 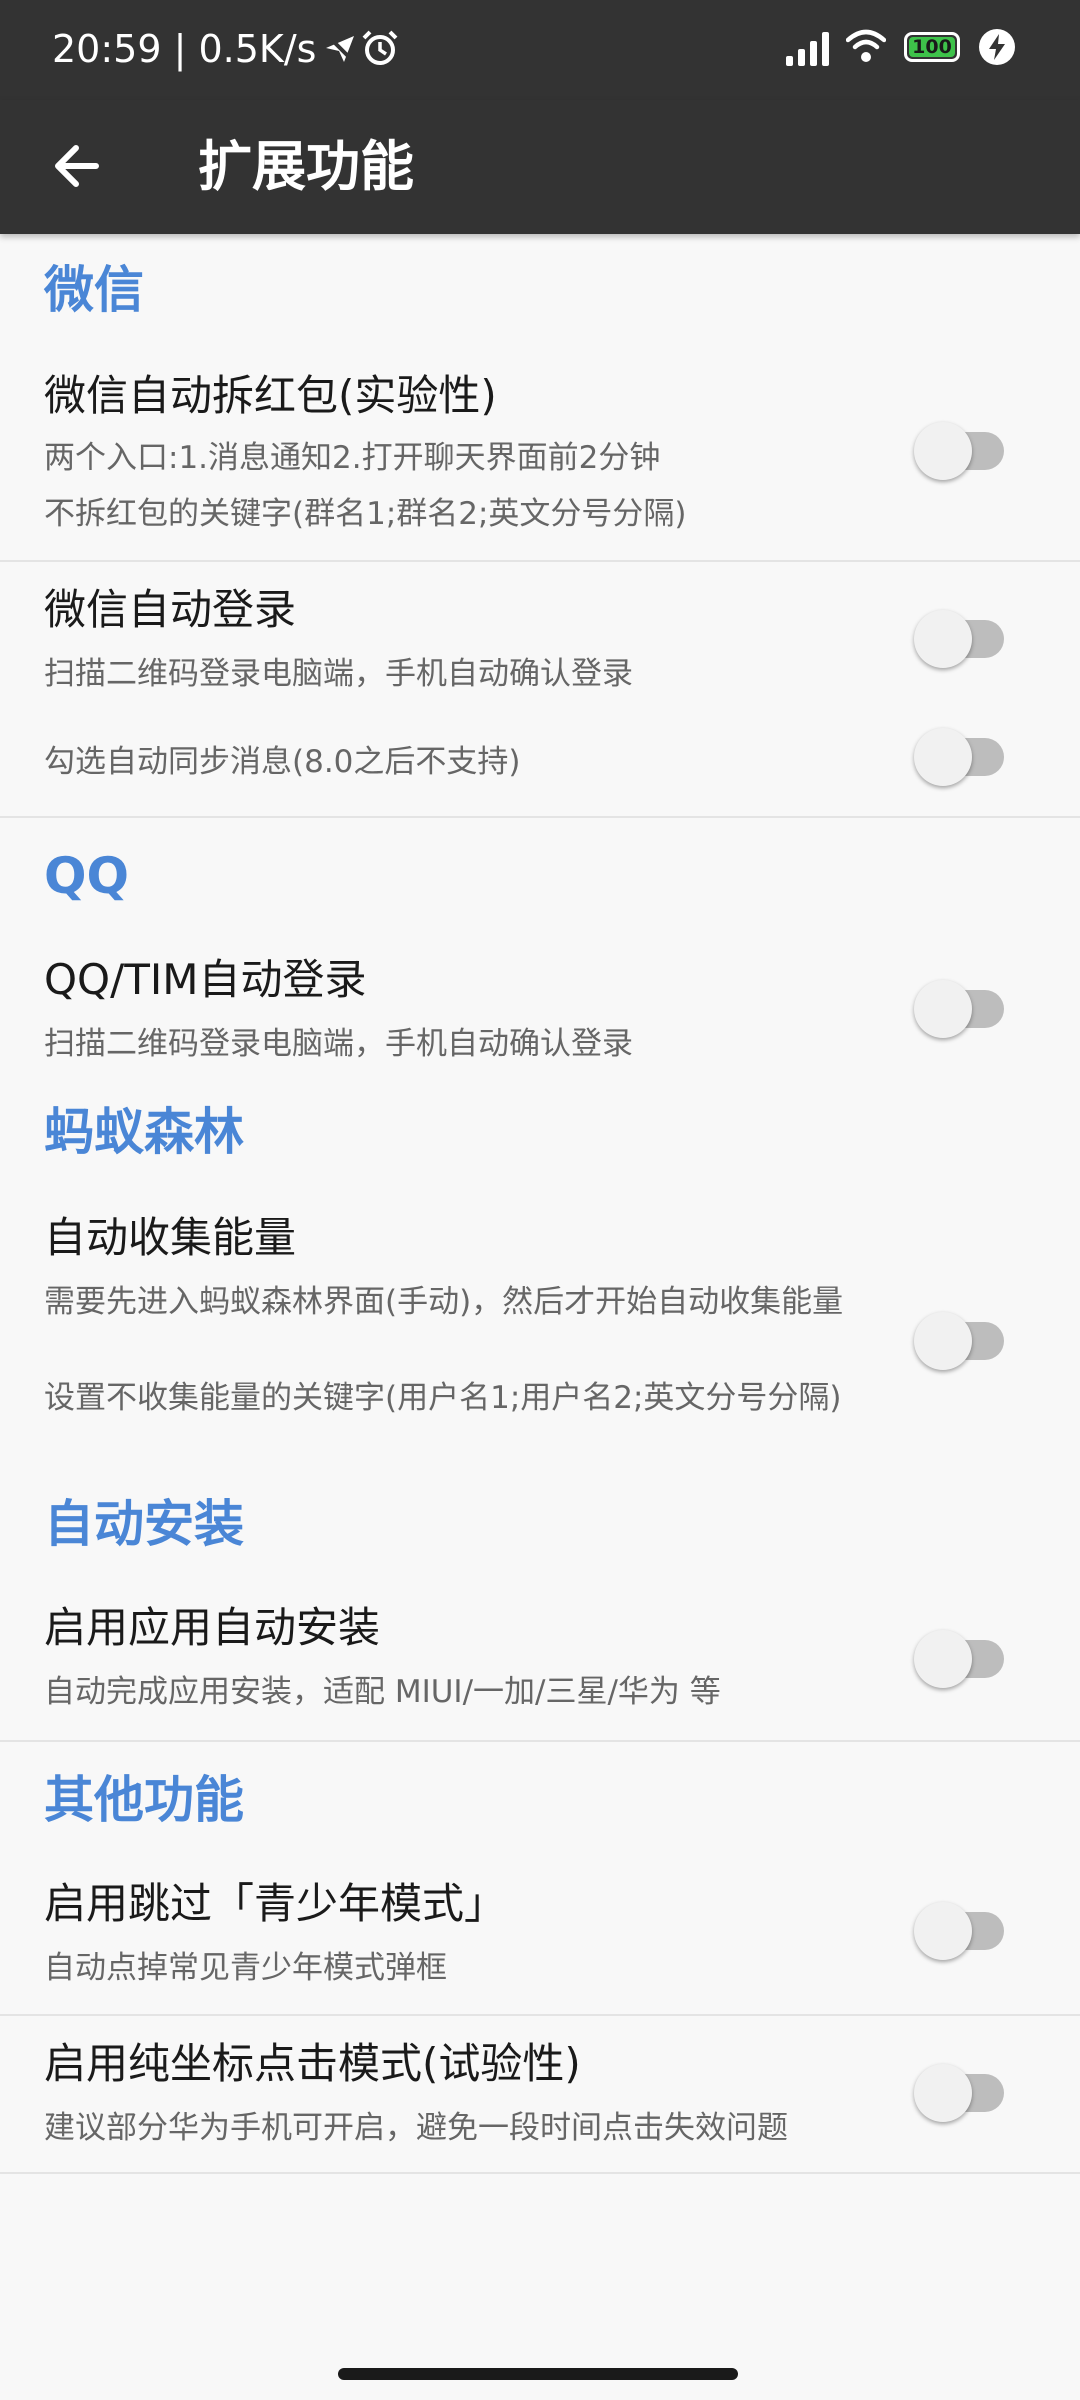 What do you see at coordinates (963, 2093) in the screenshot?
I see `coord-click-toggle` at bounding box center [963, 2093].